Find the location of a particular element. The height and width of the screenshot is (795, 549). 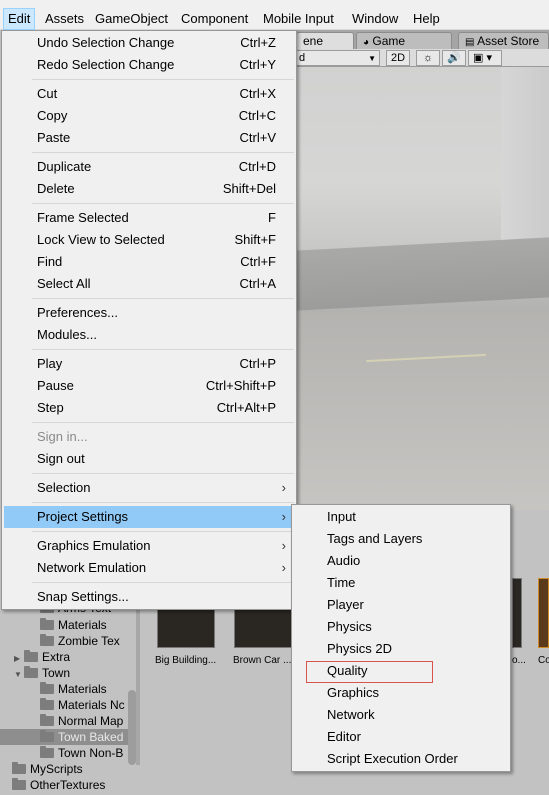

menu-item-shortcut: Ctrl+Y is located at coordinates (257, 64).